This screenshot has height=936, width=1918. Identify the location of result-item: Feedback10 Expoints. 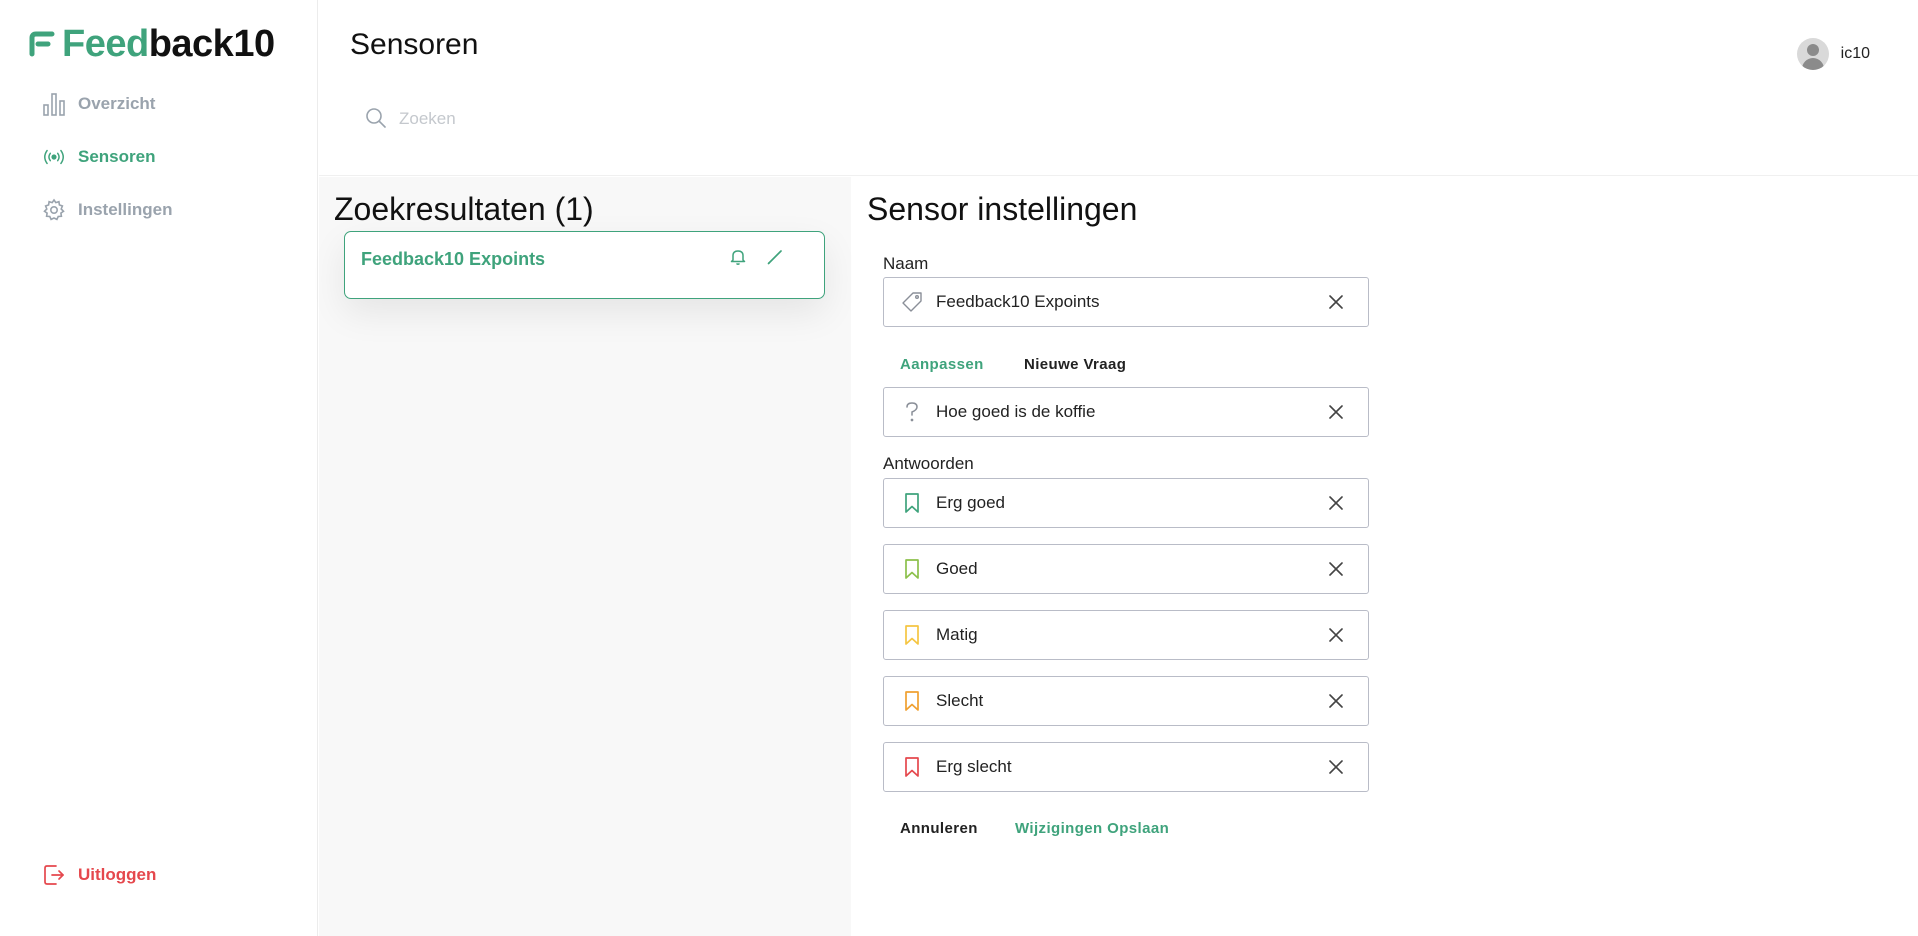
(584, 265).